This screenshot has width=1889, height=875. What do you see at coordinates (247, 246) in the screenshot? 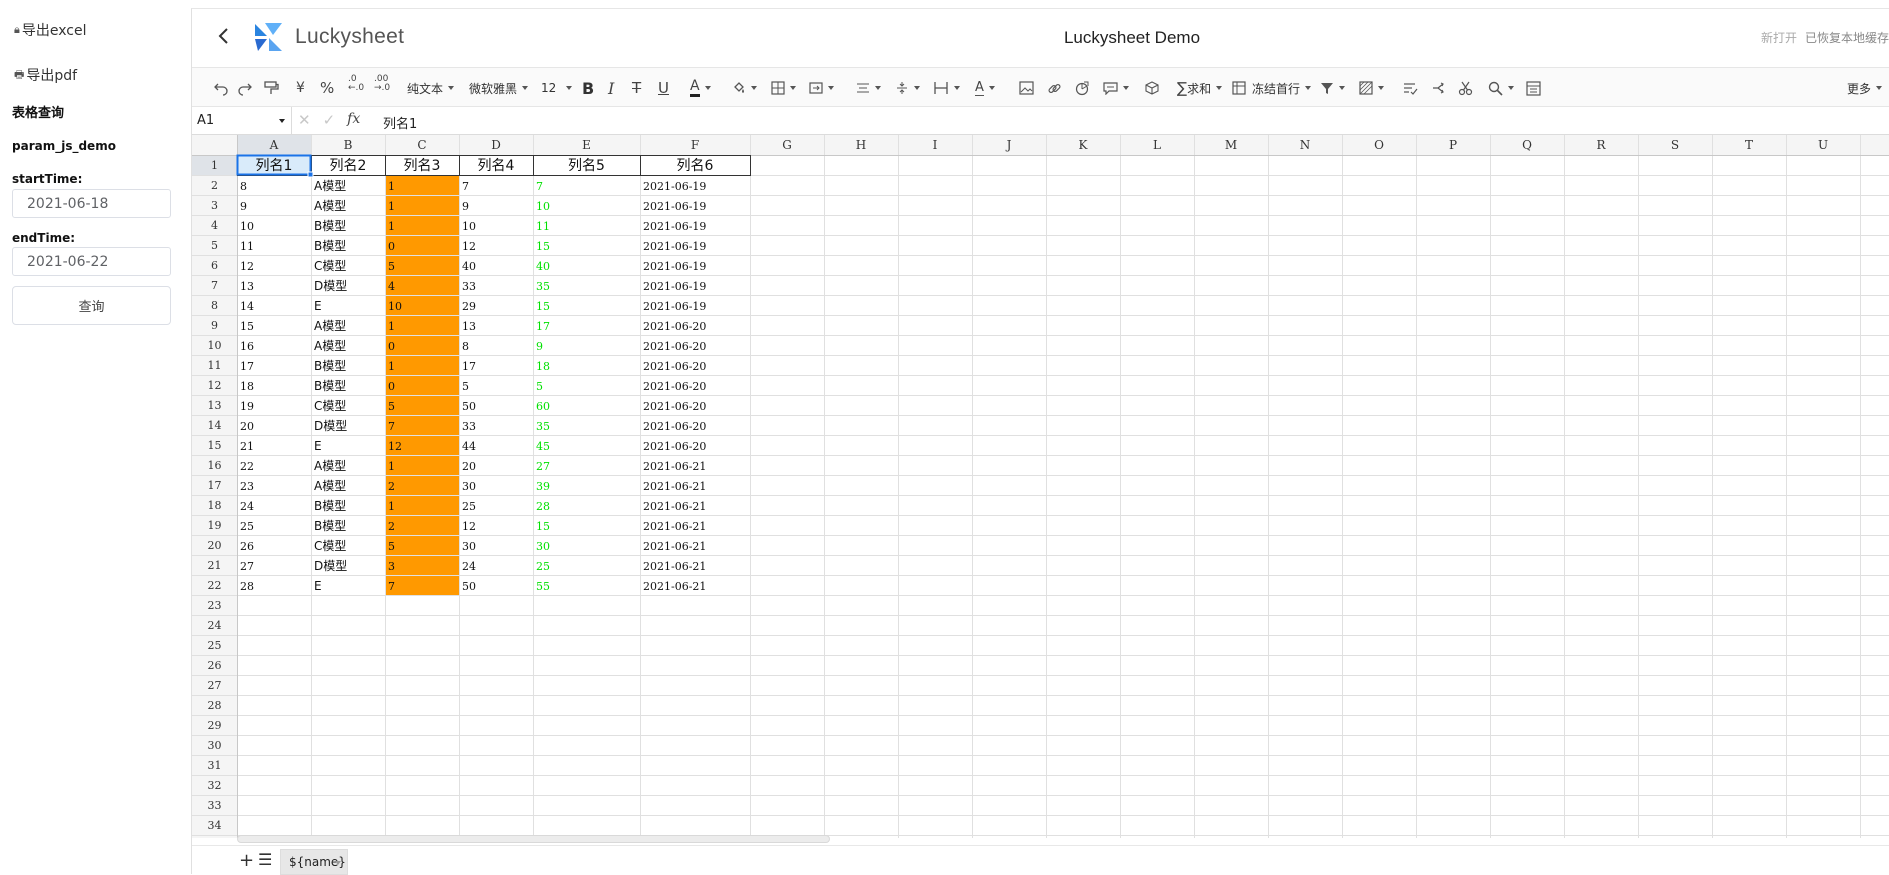
I see `data-cell: 11` at bounding box center [247, 246].